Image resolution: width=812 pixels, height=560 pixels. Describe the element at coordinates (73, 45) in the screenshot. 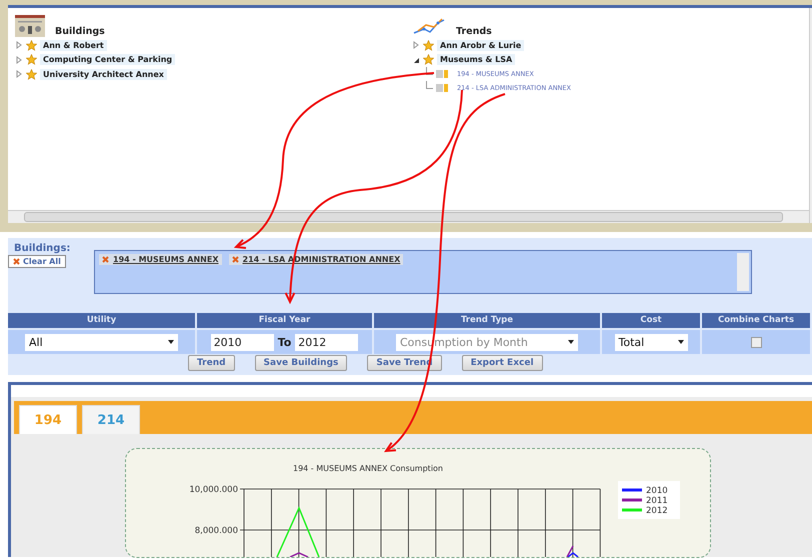

I see `tree-item: Ann & Robert` at that location.